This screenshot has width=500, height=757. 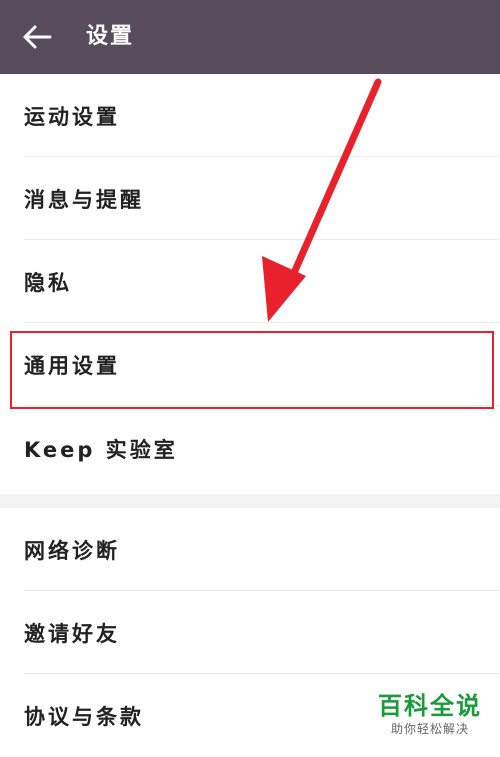 I want to click on settings-item-label: 邀请好友, so click(x=72, y=633).